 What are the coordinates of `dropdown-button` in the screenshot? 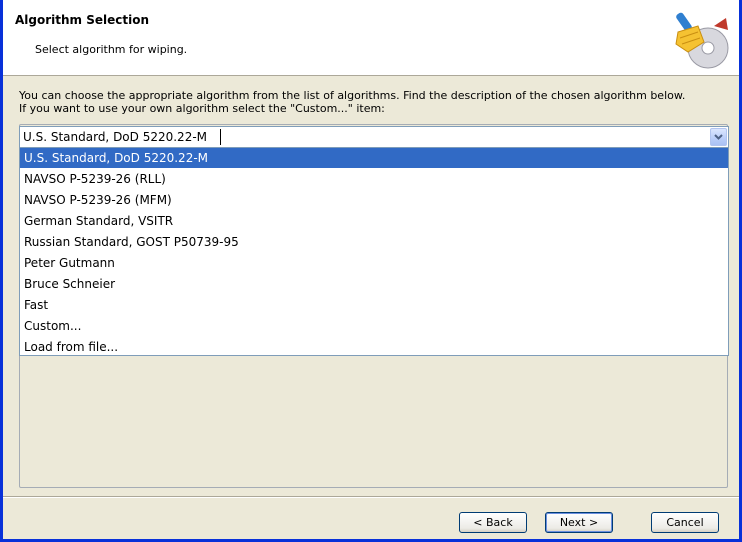 It's located at (718, 137).